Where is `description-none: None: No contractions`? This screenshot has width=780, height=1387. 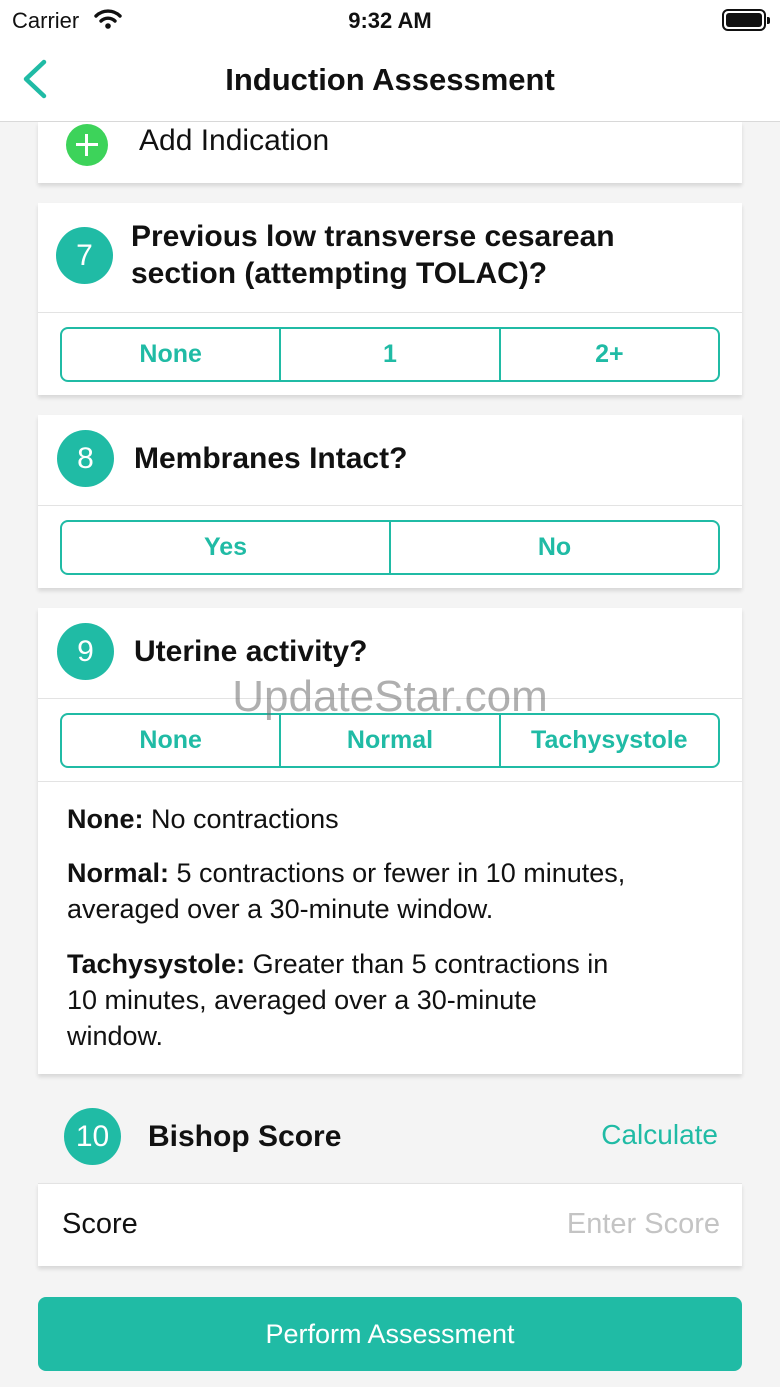 description-none: None: No contractions is located at coordinates (203, 819).